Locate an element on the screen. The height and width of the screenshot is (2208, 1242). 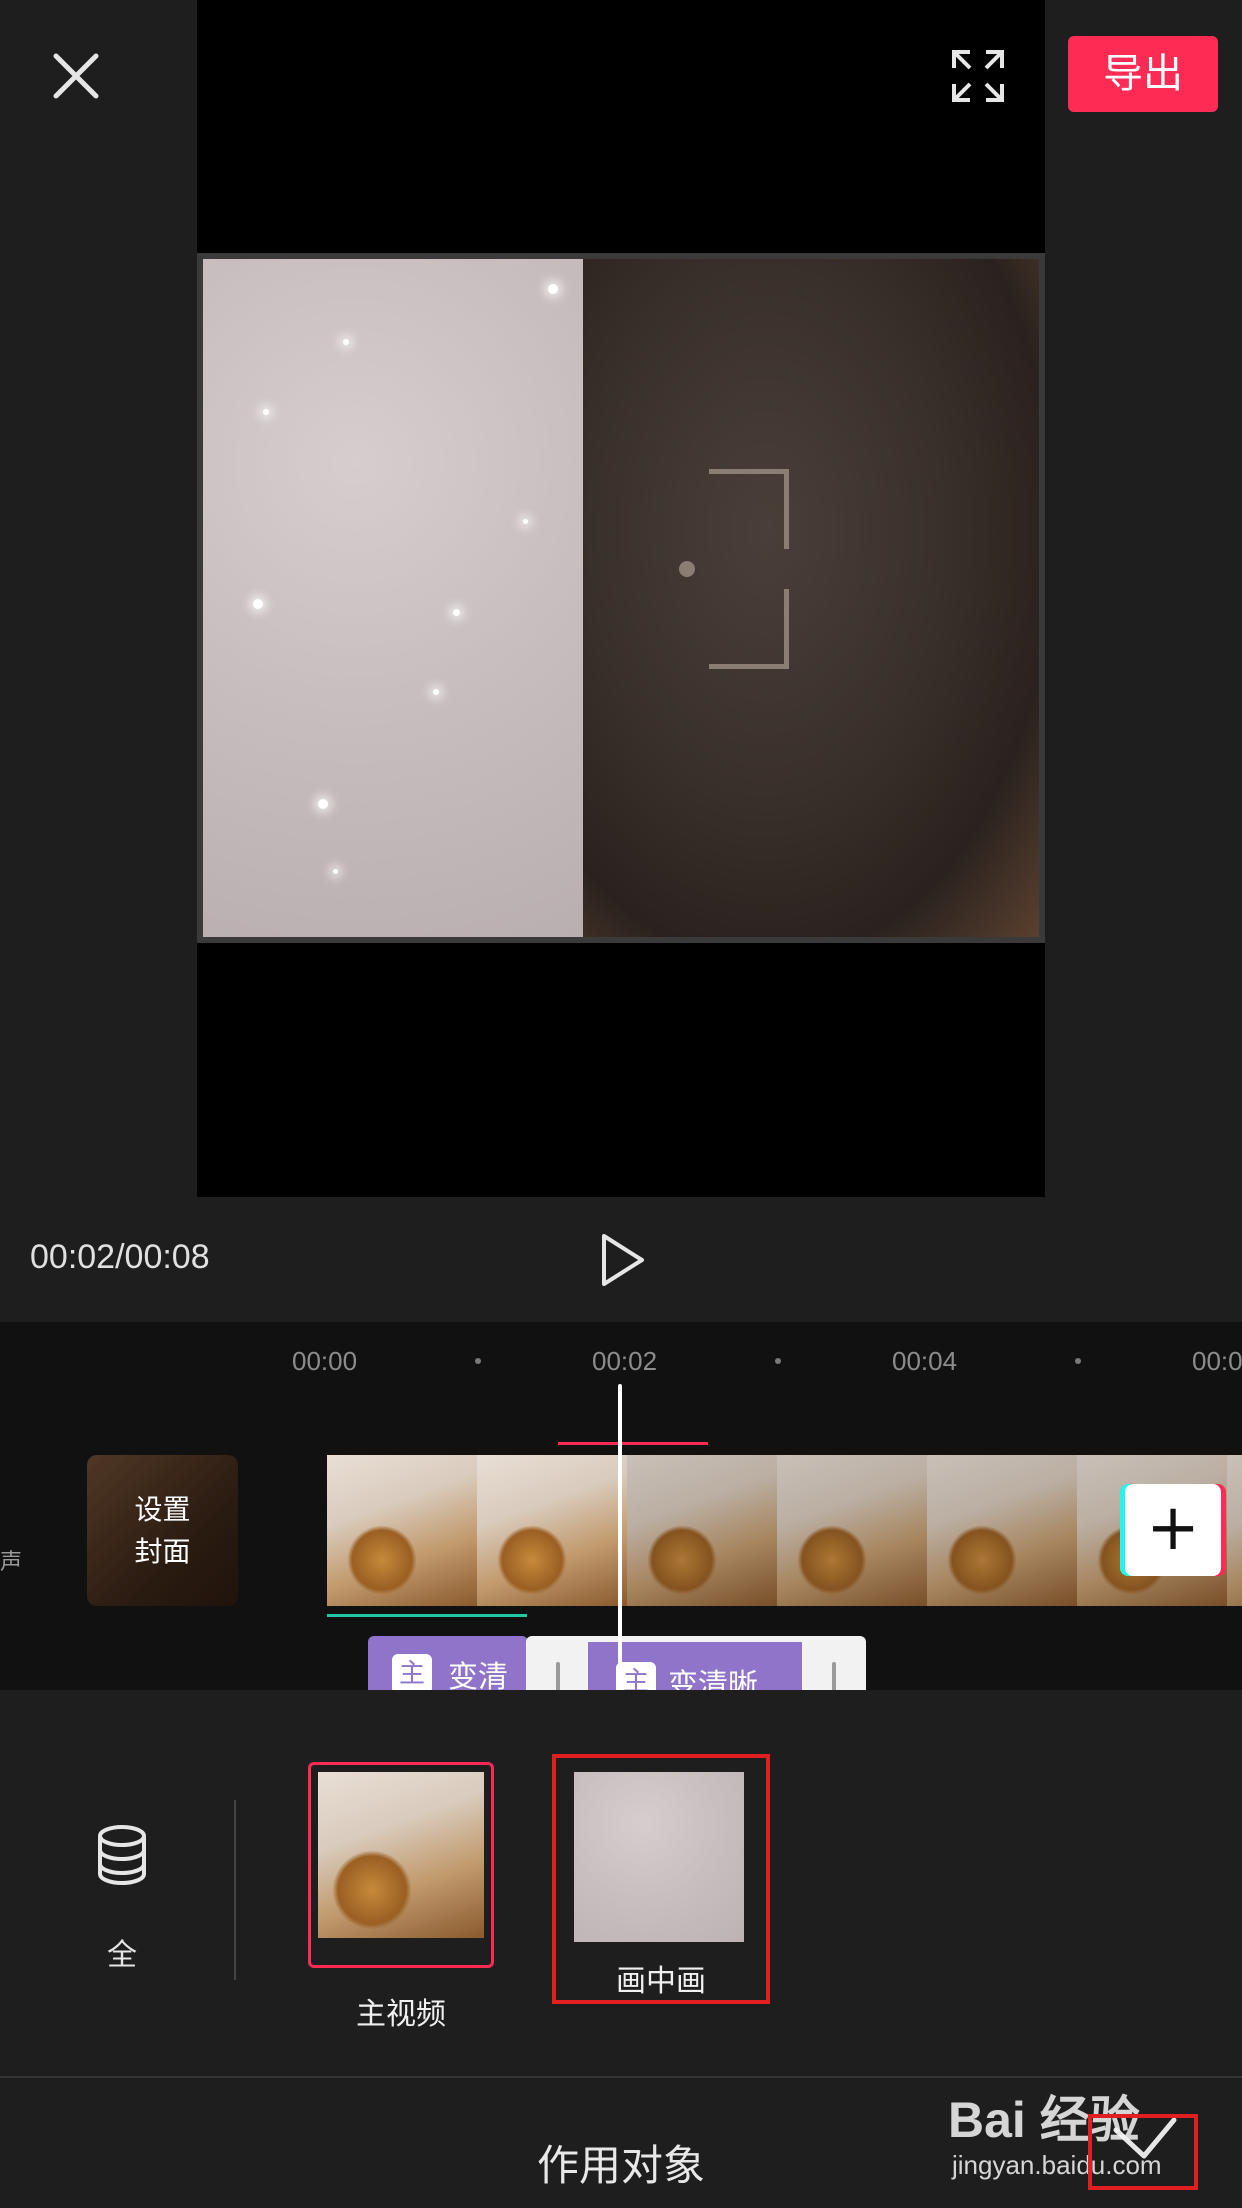
annotation-box is located at coordinates (1143, 2152).